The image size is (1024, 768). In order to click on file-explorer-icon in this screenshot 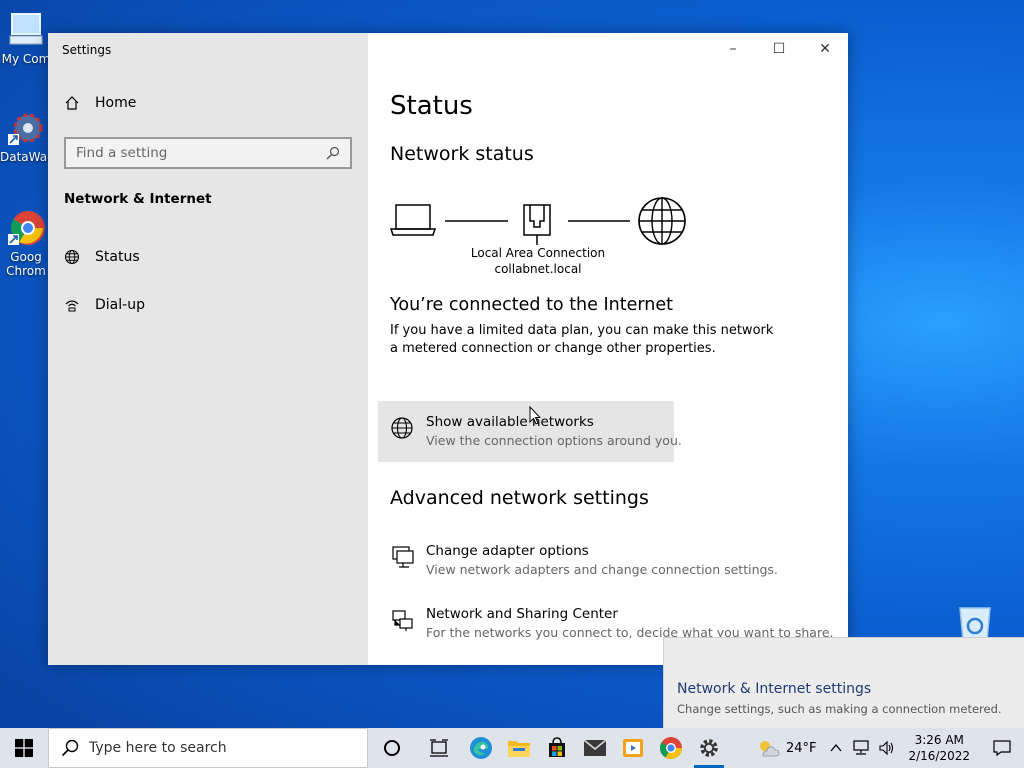, I will do `click(519, 749)`.